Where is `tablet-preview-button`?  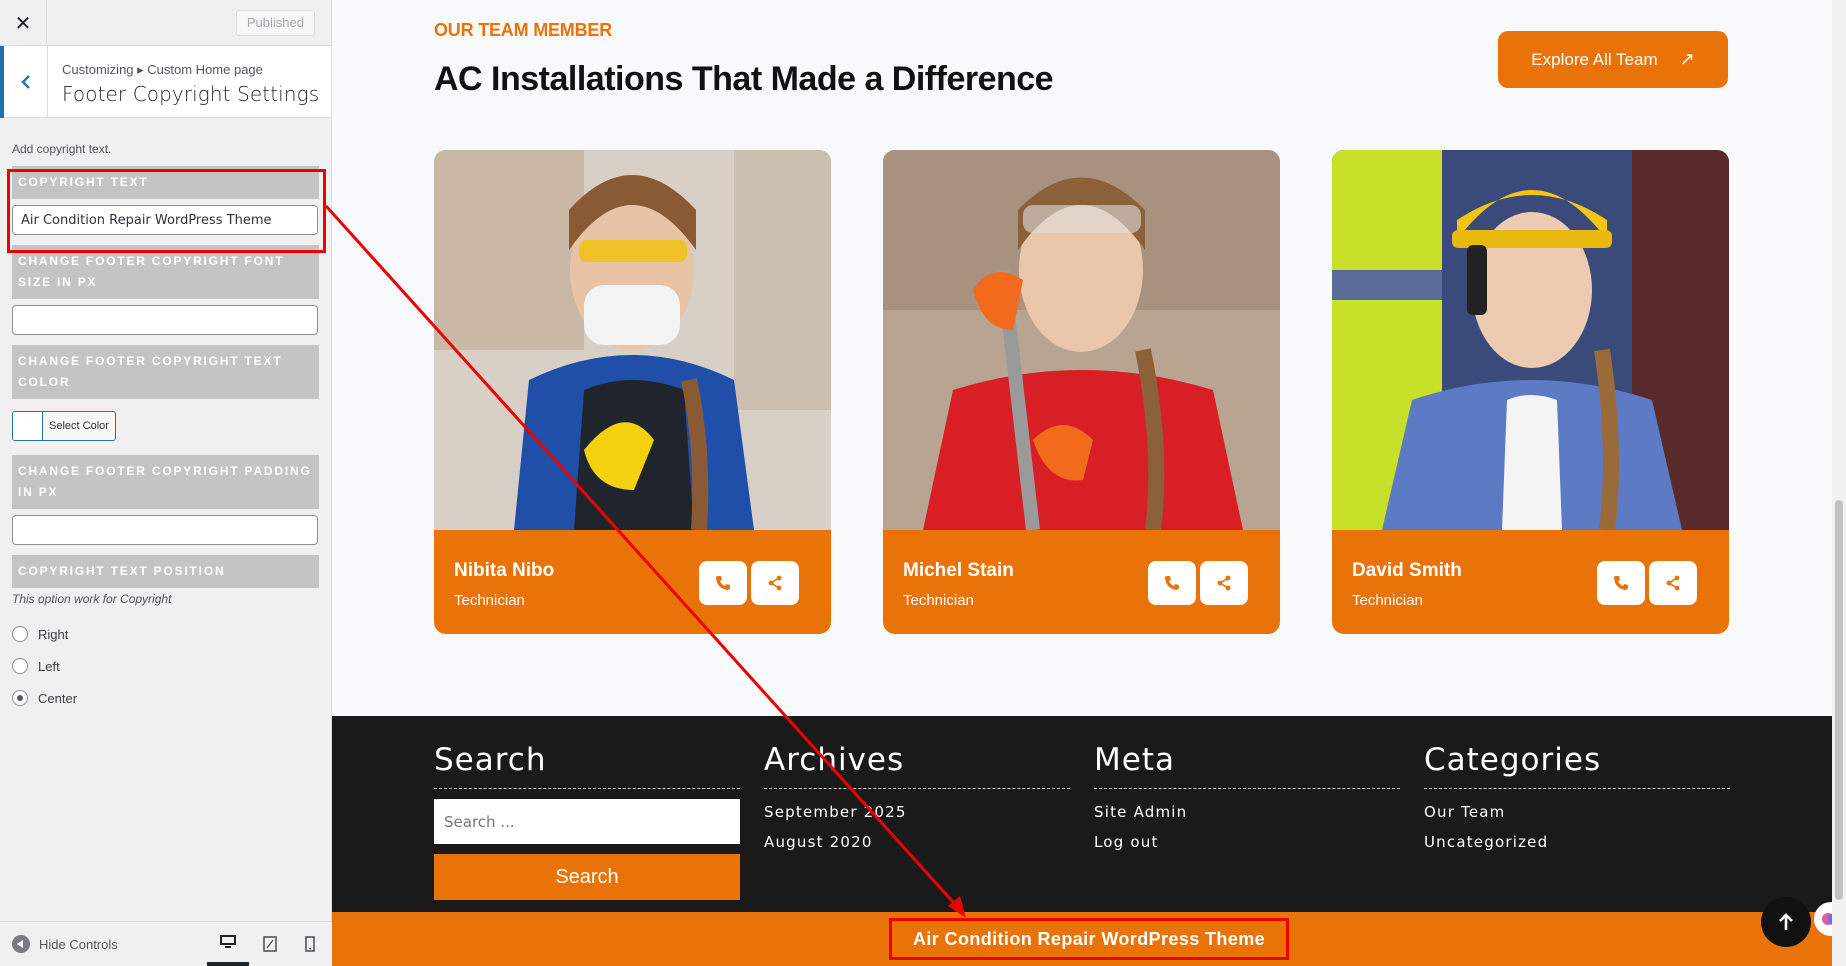 tablet-preview-button is located at coordinates (270, 944).